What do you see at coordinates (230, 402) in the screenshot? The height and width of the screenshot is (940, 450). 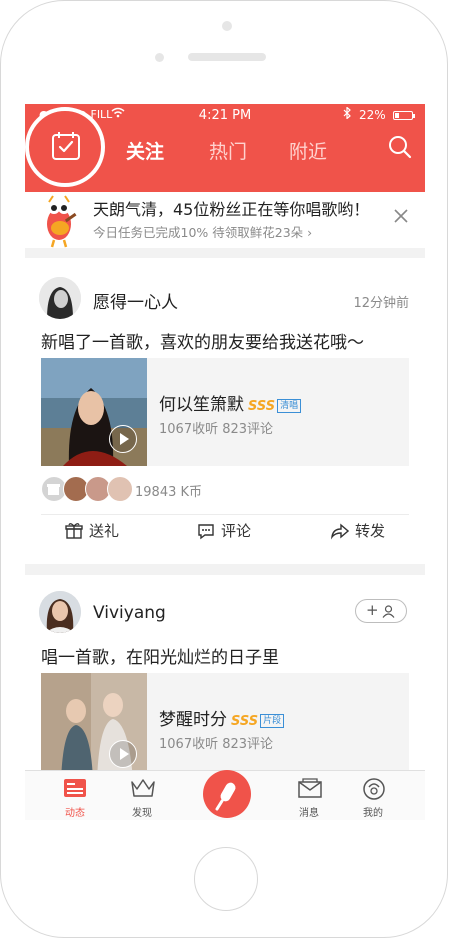 I see `song-title: 何以笙箫默 SSS 清唱` at bounding box center [230, 402].